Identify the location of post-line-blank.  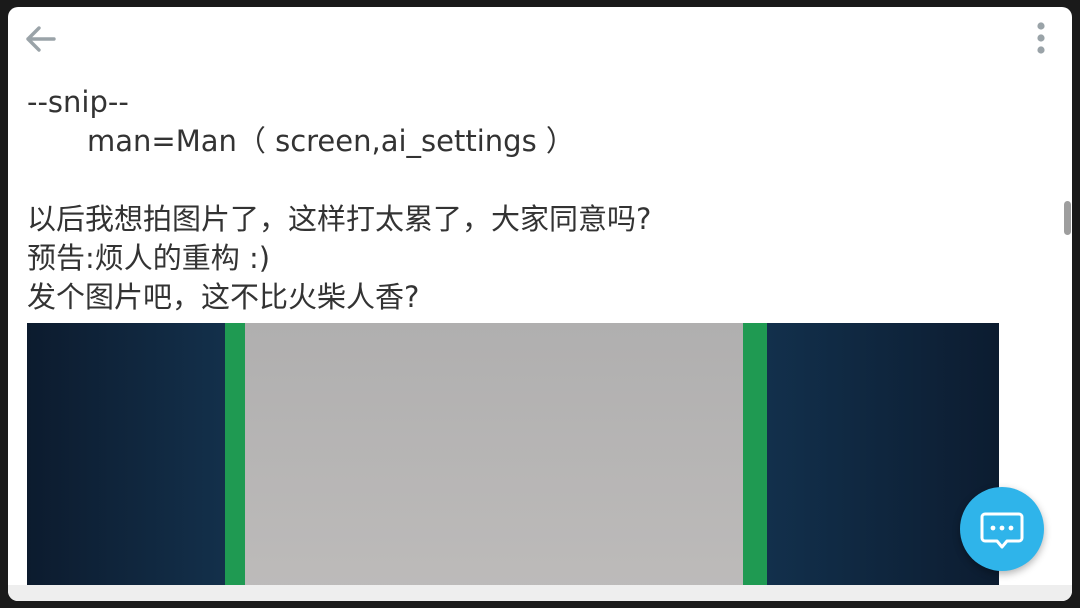
(527, 180).